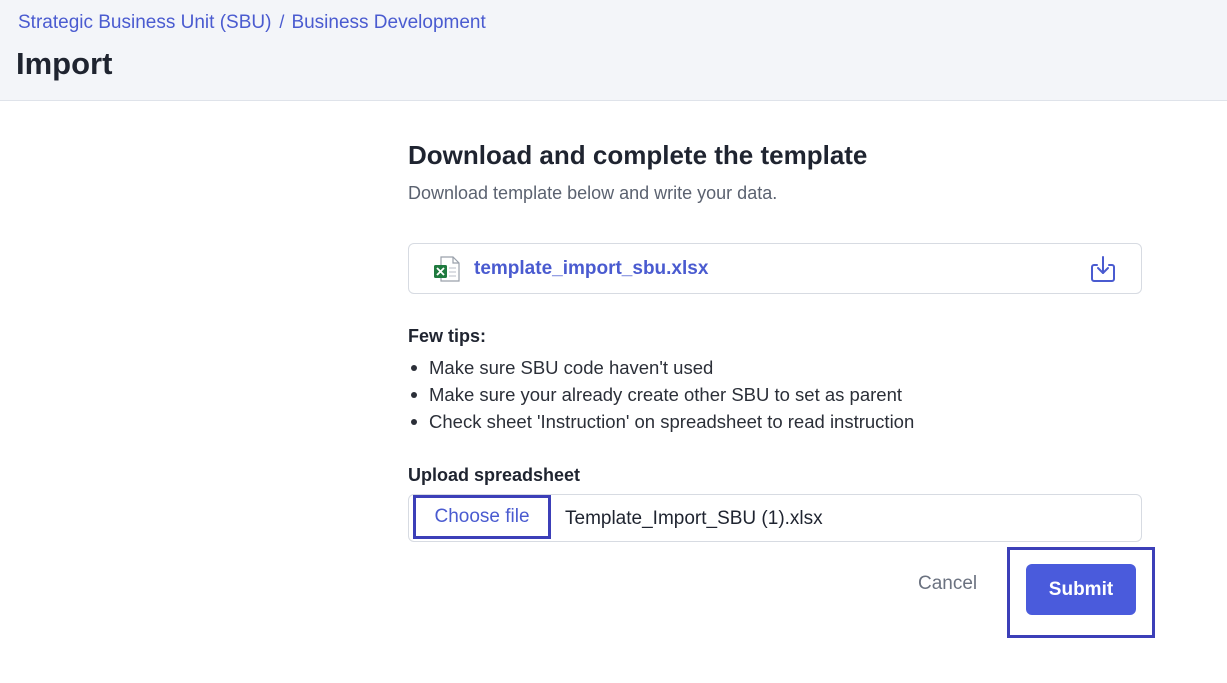 The width and height of the screenshot is (1227, 683). What do you see at coordinates (64, 63) in the screenshot?
I see `page-title: Import` at bounding box center [64, 63].